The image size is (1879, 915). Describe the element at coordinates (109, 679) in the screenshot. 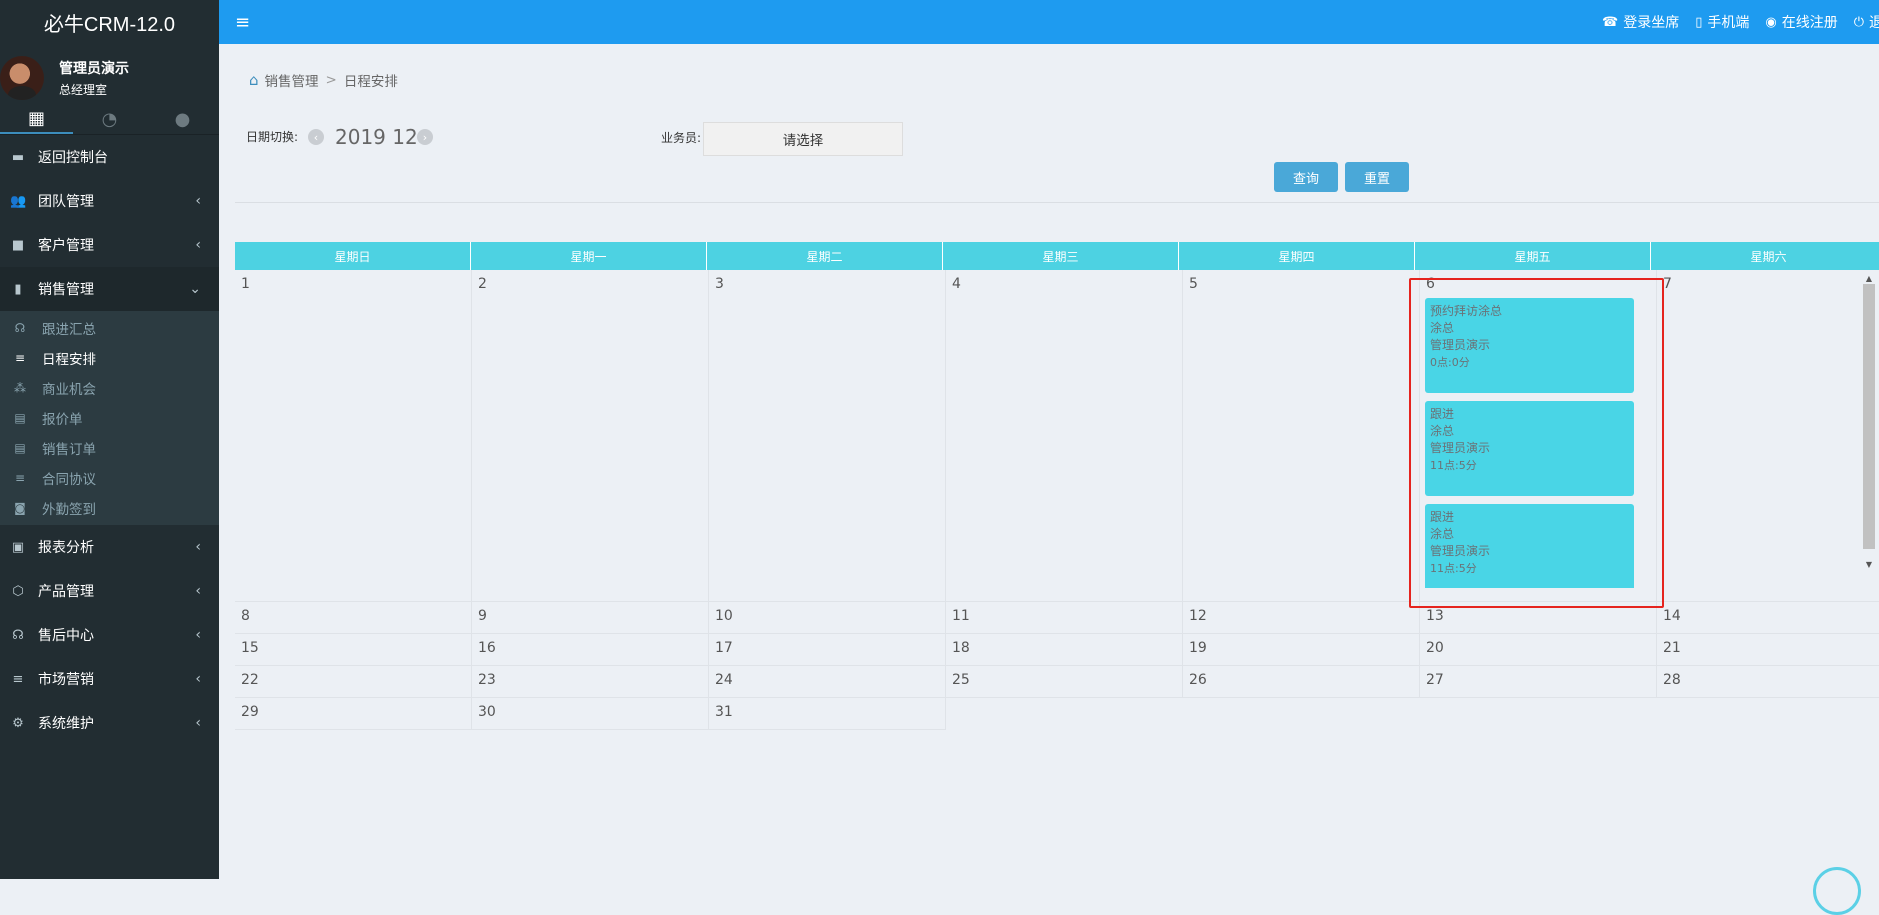

I see `sidebar-item-marketing: ≡ 市场营销 ‹` at that location.